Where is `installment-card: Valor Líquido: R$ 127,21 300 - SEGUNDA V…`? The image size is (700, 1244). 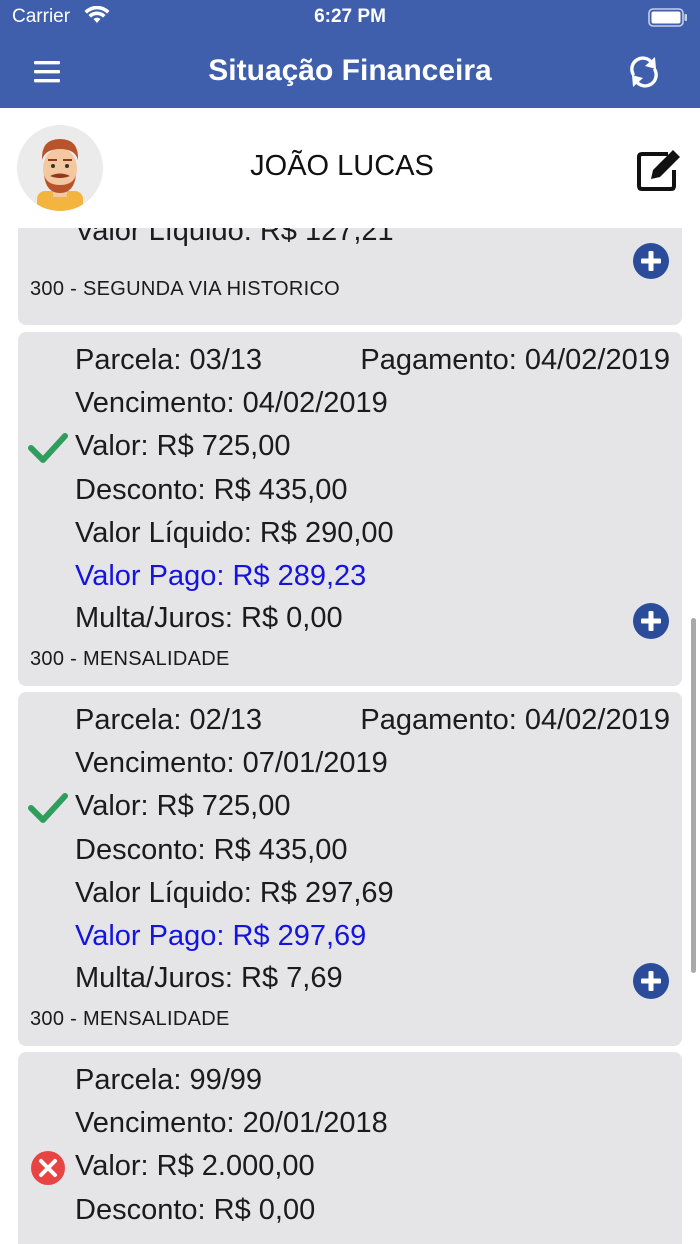
installment-card: Valor Líquido: R$ 127,21 300 - SEGUNDA V… is located at coordinates (350, 276).